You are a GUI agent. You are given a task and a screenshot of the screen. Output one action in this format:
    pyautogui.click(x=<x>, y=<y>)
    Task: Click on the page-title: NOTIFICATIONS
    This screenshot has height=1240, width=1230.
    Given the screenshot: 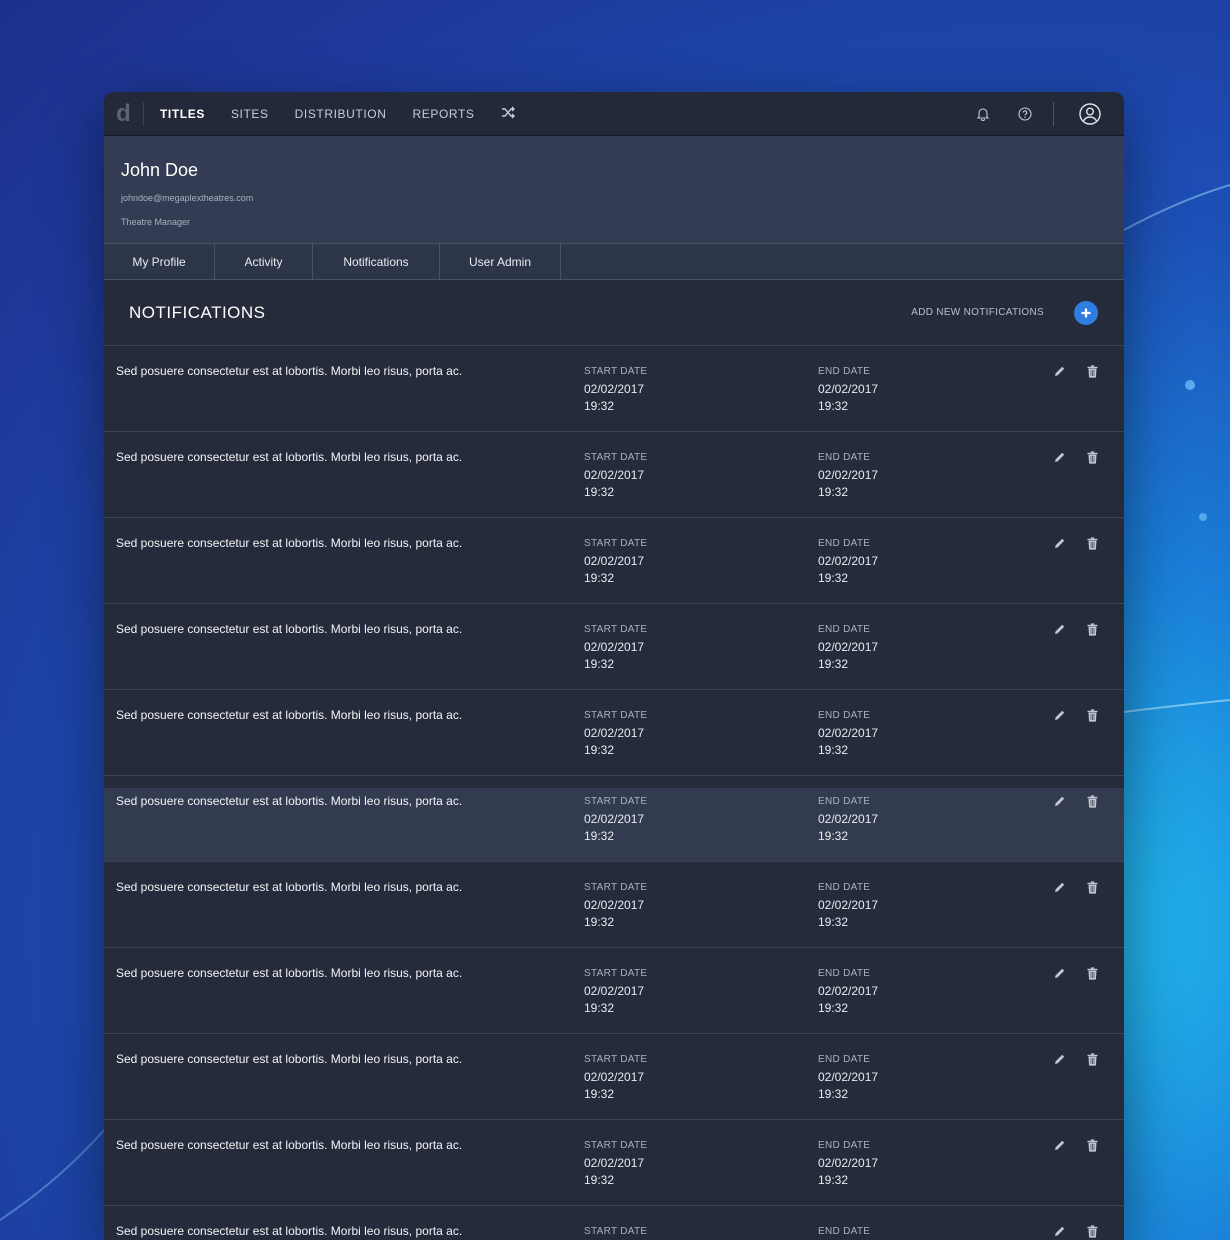 What is the action you would take?
    pyautogui.click(x=197, y=312)
    